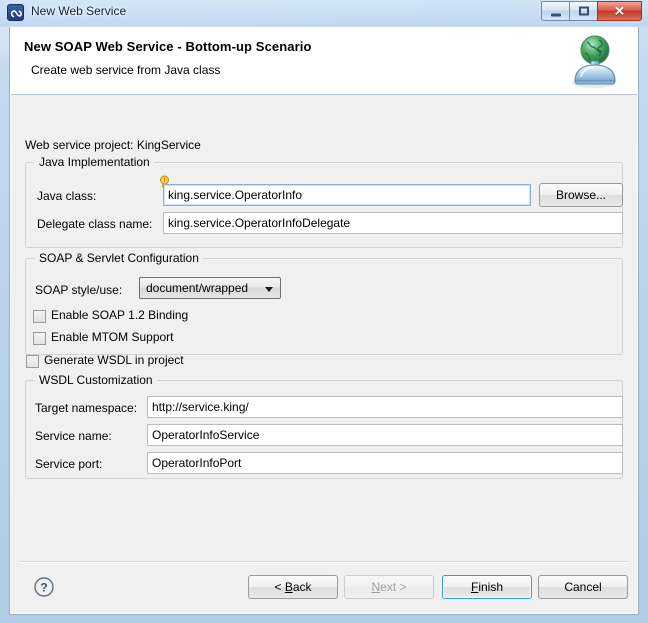 The height and width of the screenshot is (623, 648). I want to click on enable-soap12-binding-label: Enable SOAP 1.2 Binding, so click(120, 315).